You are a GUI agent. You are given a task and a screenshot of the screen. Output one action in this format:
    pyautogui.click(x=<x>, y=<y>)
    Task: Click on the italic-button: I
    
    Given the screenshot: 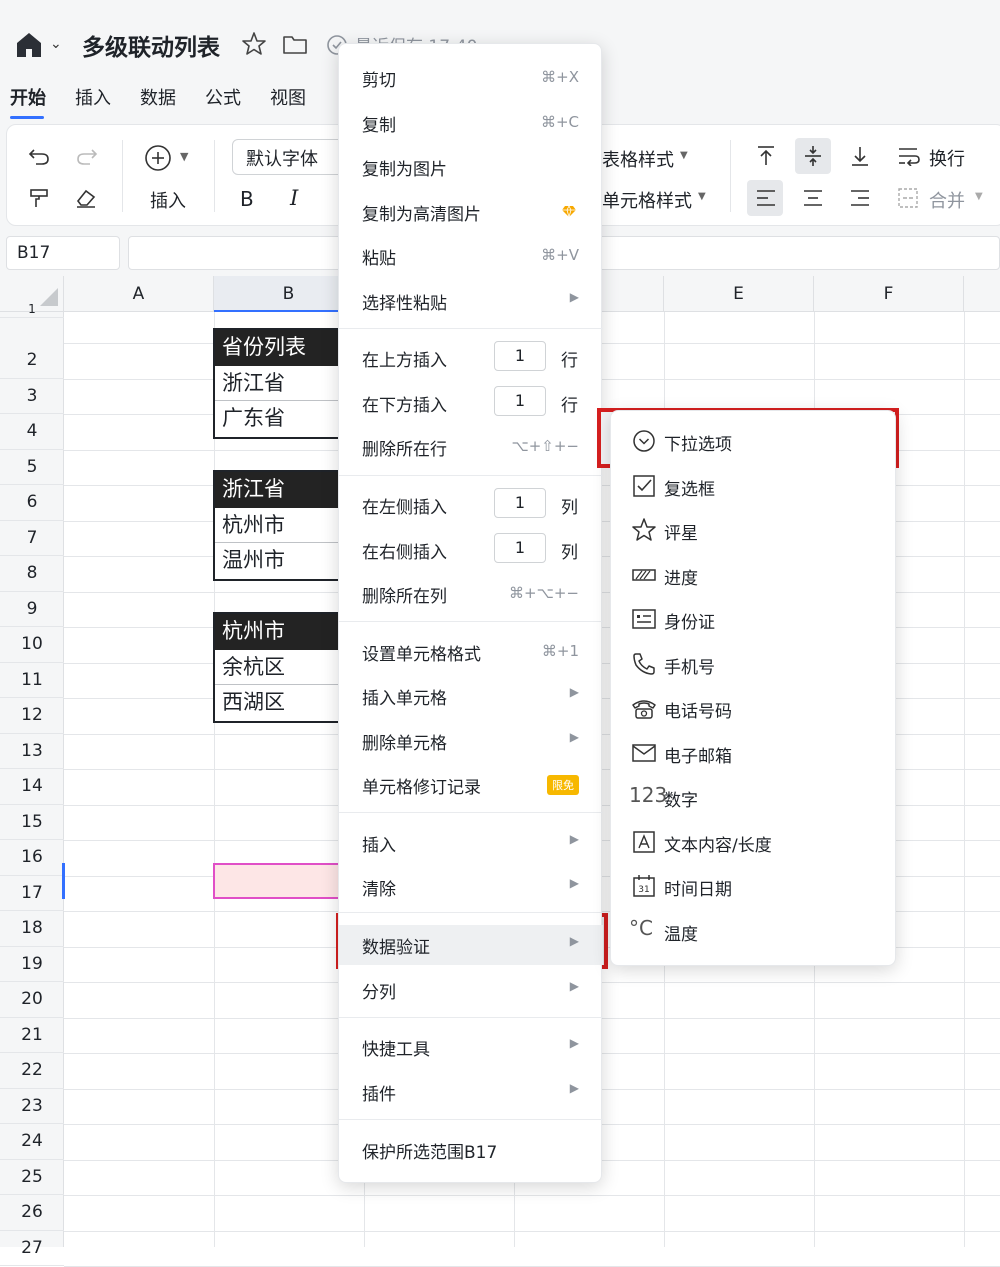 What is the action you would take?
    pyautogui.click(x=294, y=198)
    